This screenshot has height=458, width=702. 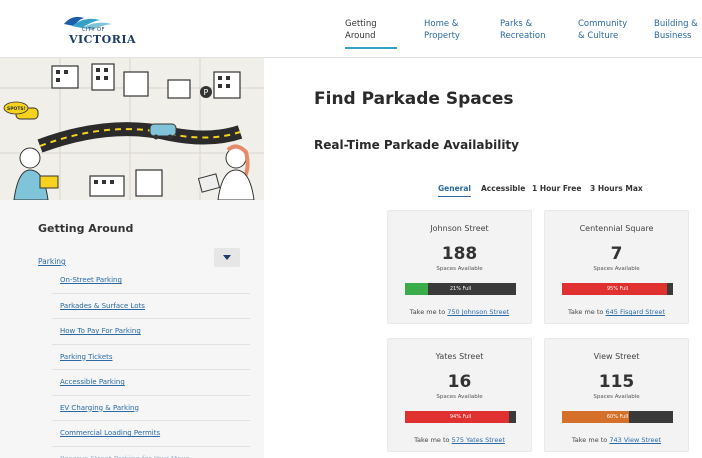 I want to click on nav-label-line1: Community, so click(x=603, y=24).